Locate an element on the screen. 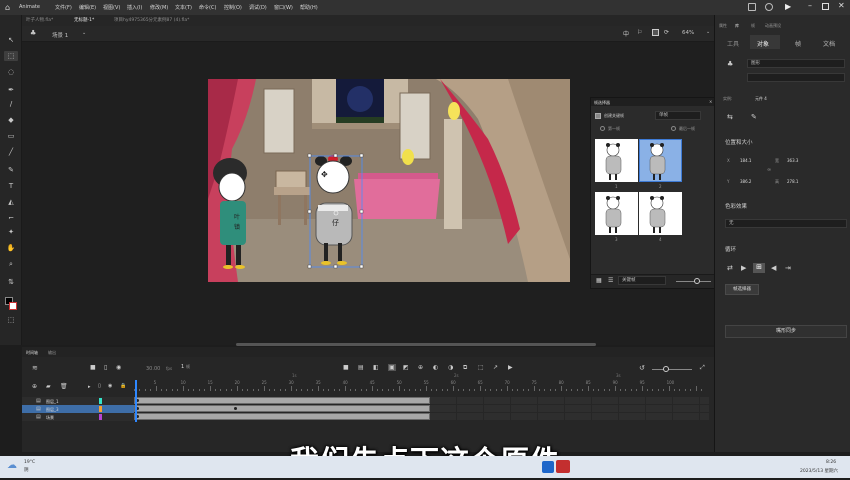  weather-icon: ☁ is located at coordinates (12, 465).